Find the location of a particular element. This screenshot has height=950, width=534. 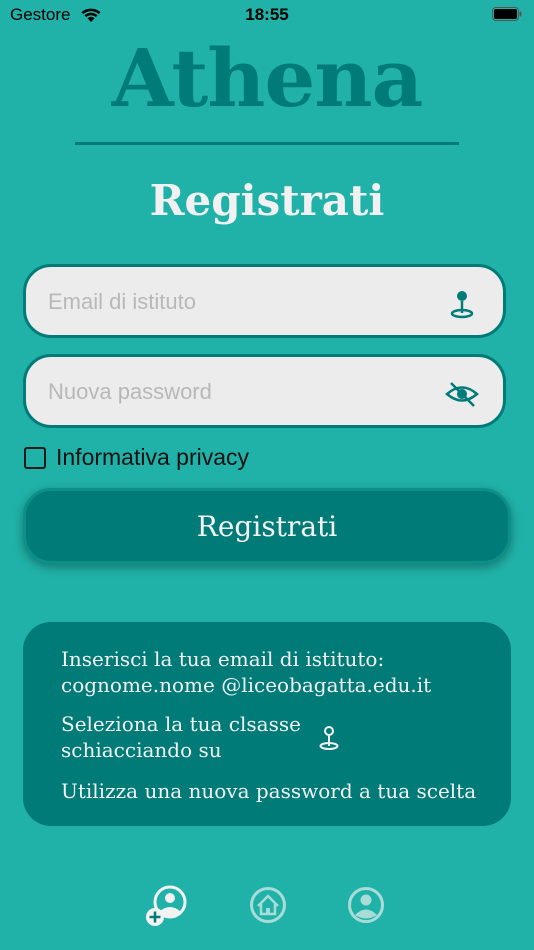

profile-icon is located at coordinates (366, 905).